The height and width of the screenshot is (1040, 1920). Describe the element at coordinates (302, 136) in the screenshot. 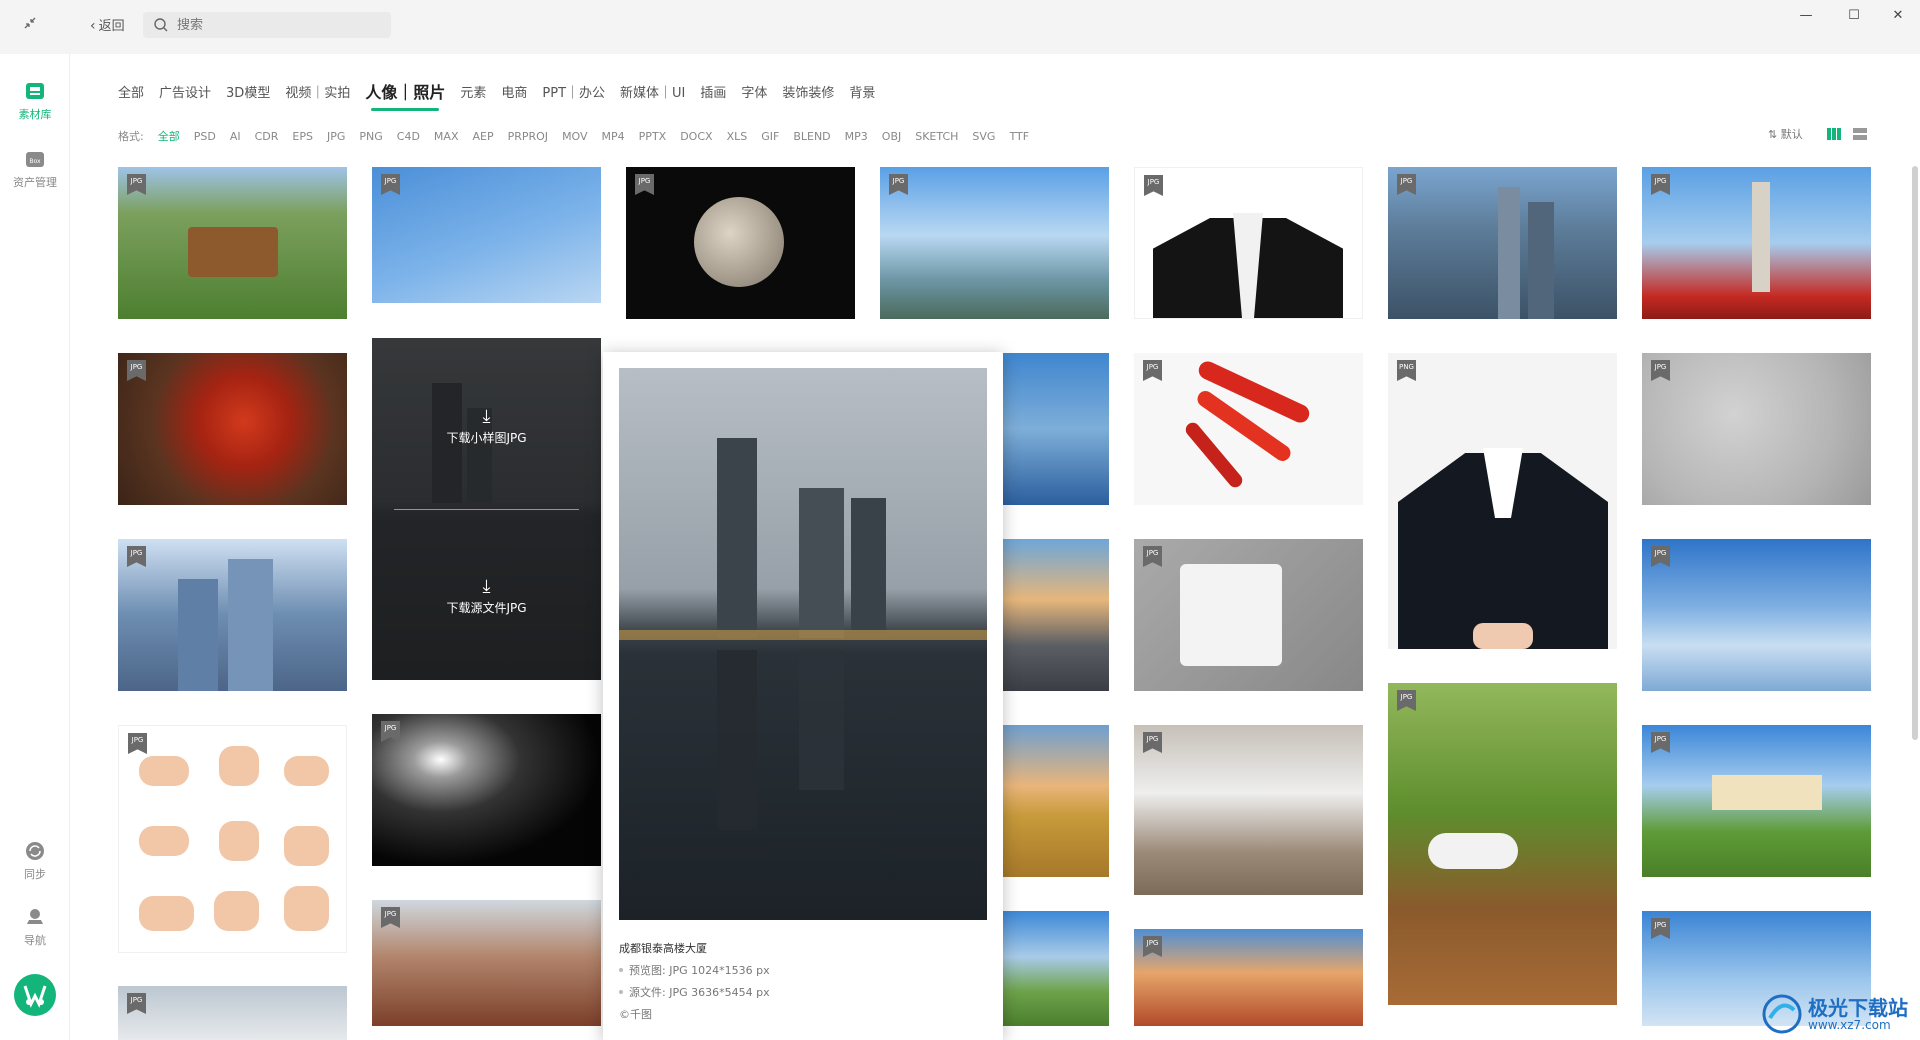

I see `format-option: EPS` at that location.